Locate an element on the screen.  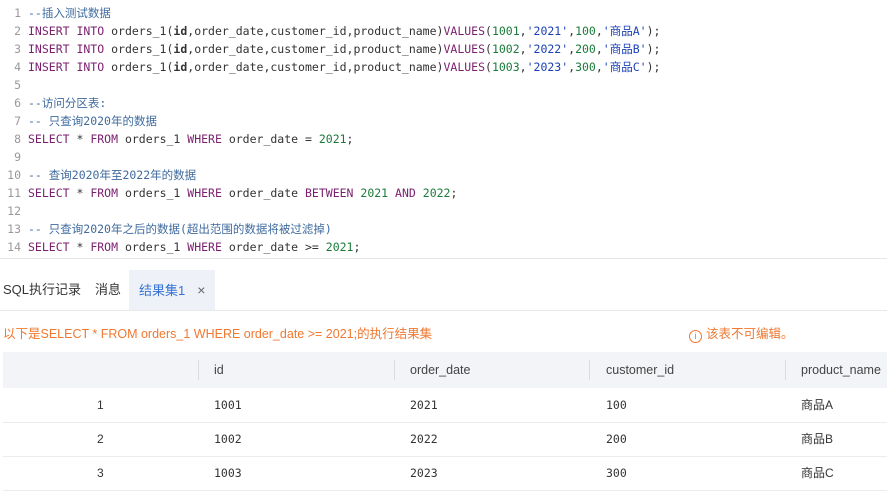
code-line: 7 -- 只查询2020年的数据 is located at coordinates (443, 121).